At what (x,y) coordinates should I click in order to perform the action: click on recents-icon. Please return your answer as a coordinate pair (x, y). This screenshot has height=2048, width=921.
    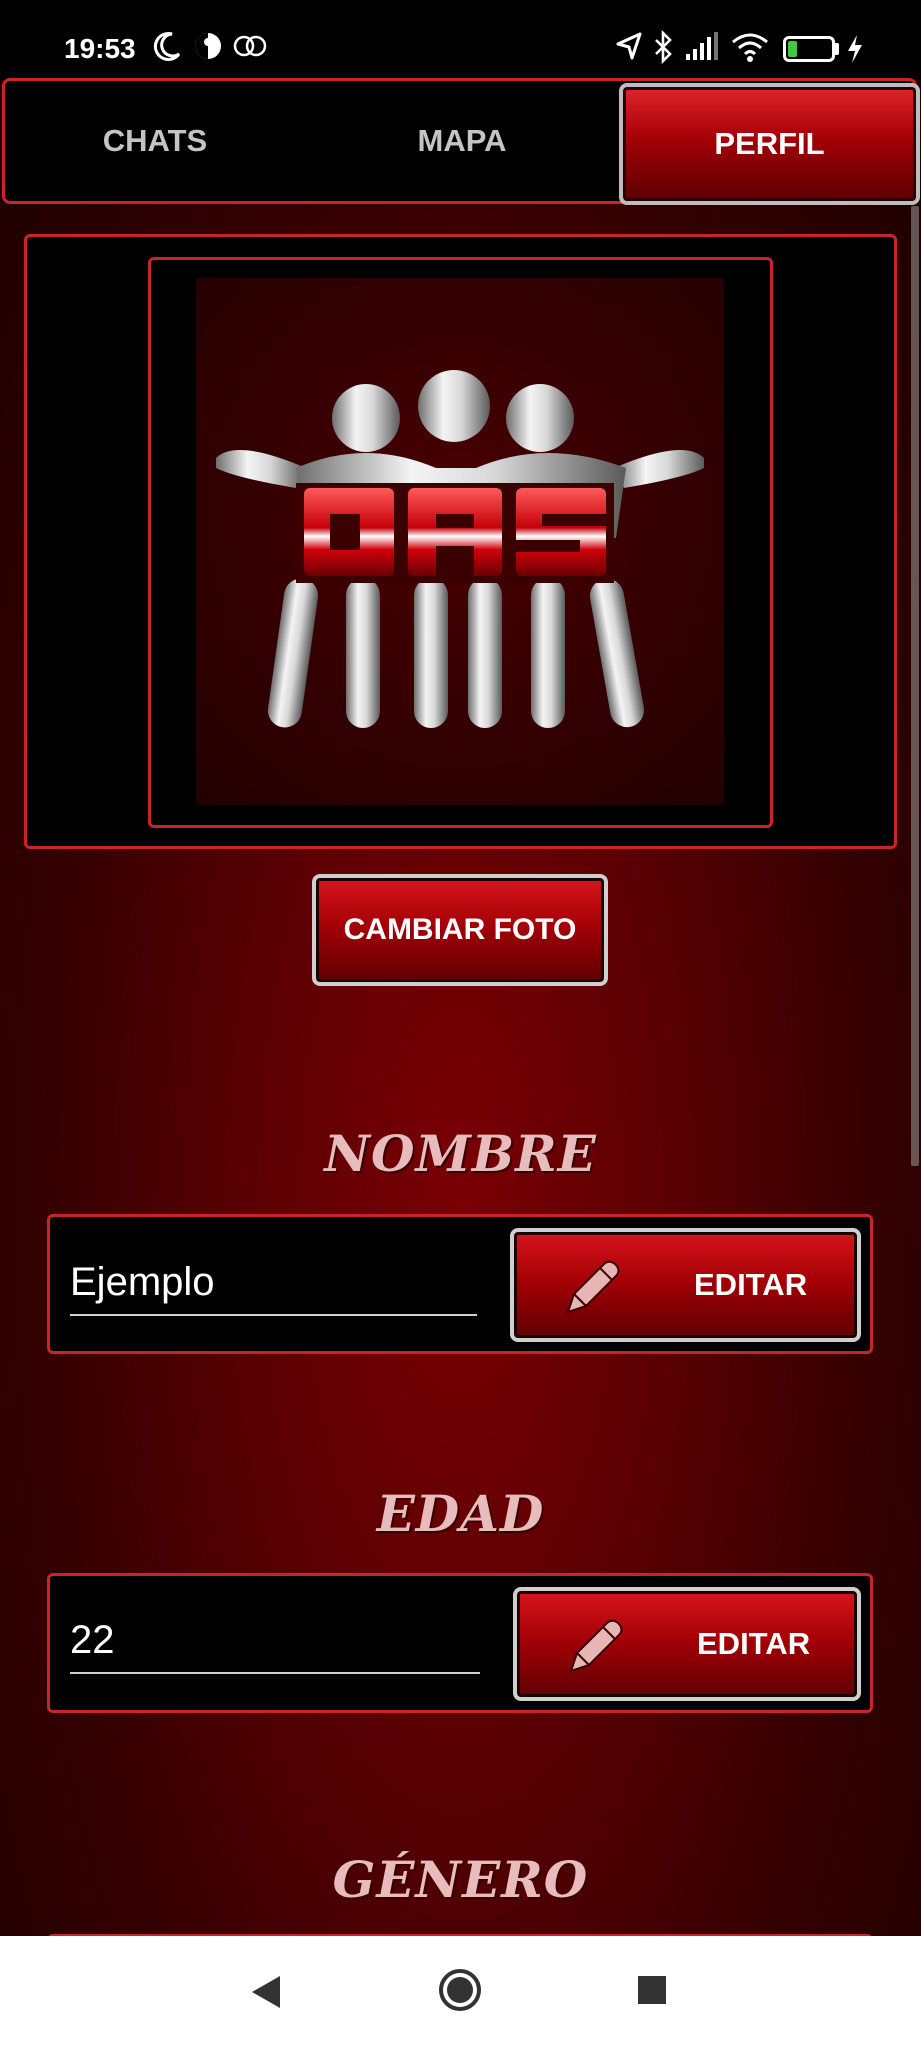
    Looking at the image, I should click on (652, 1990).